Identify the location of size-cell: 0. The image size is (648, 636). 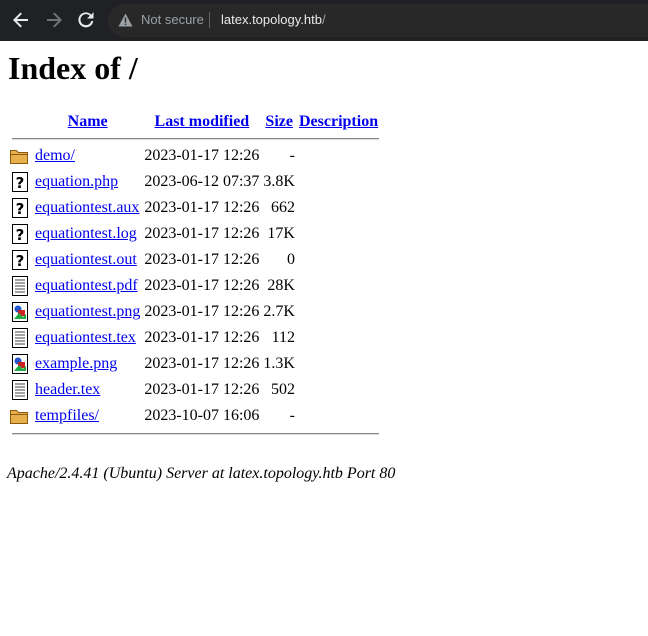
(290, 259).